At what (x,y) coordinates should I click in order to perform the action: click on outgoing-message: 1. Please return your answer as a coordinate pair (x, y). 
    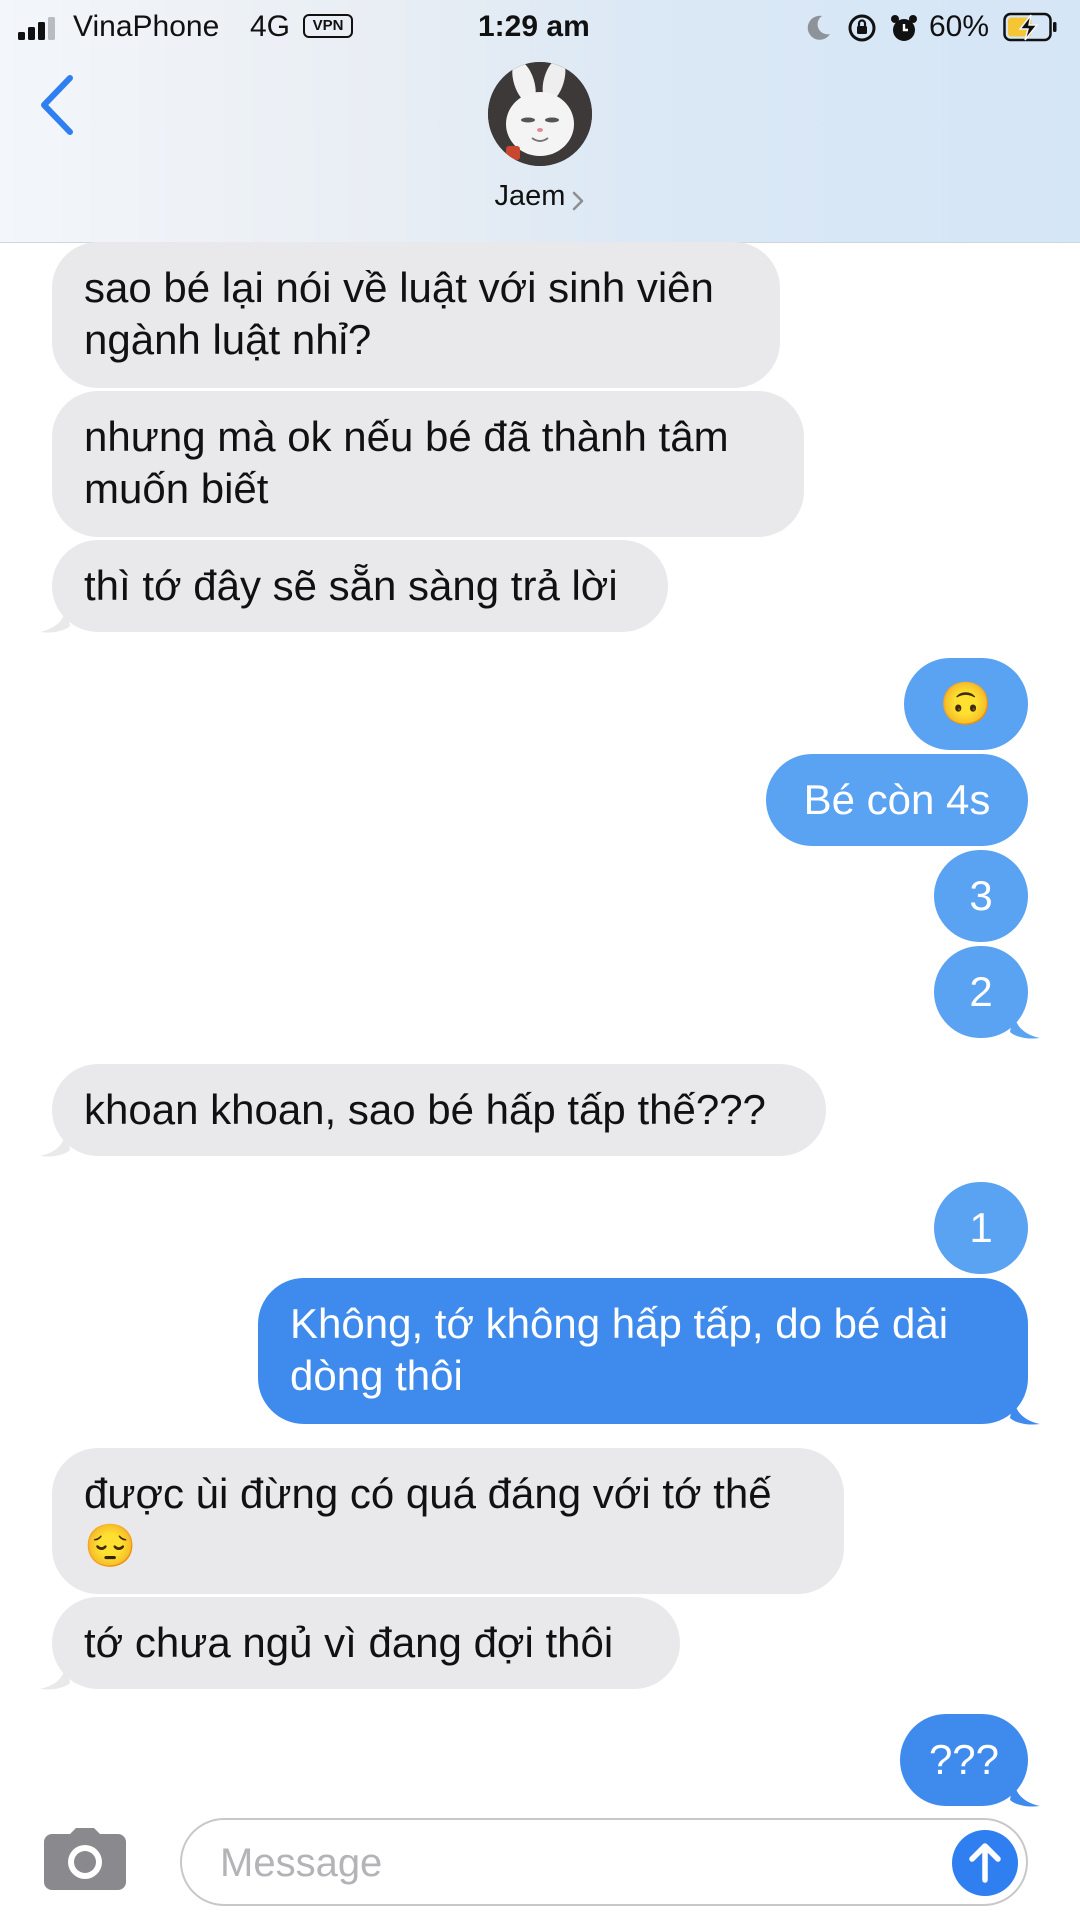
    Looking at the image, I should click on (981, 1228).